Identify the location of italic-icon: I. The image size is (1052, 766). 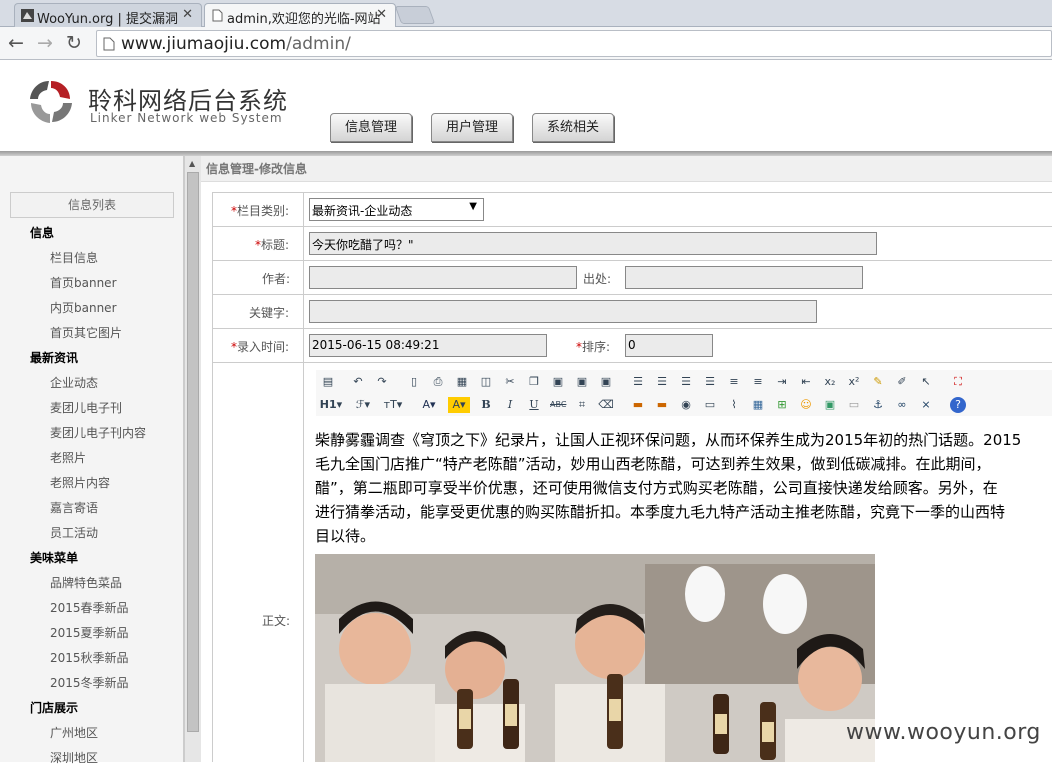
(510, 405).